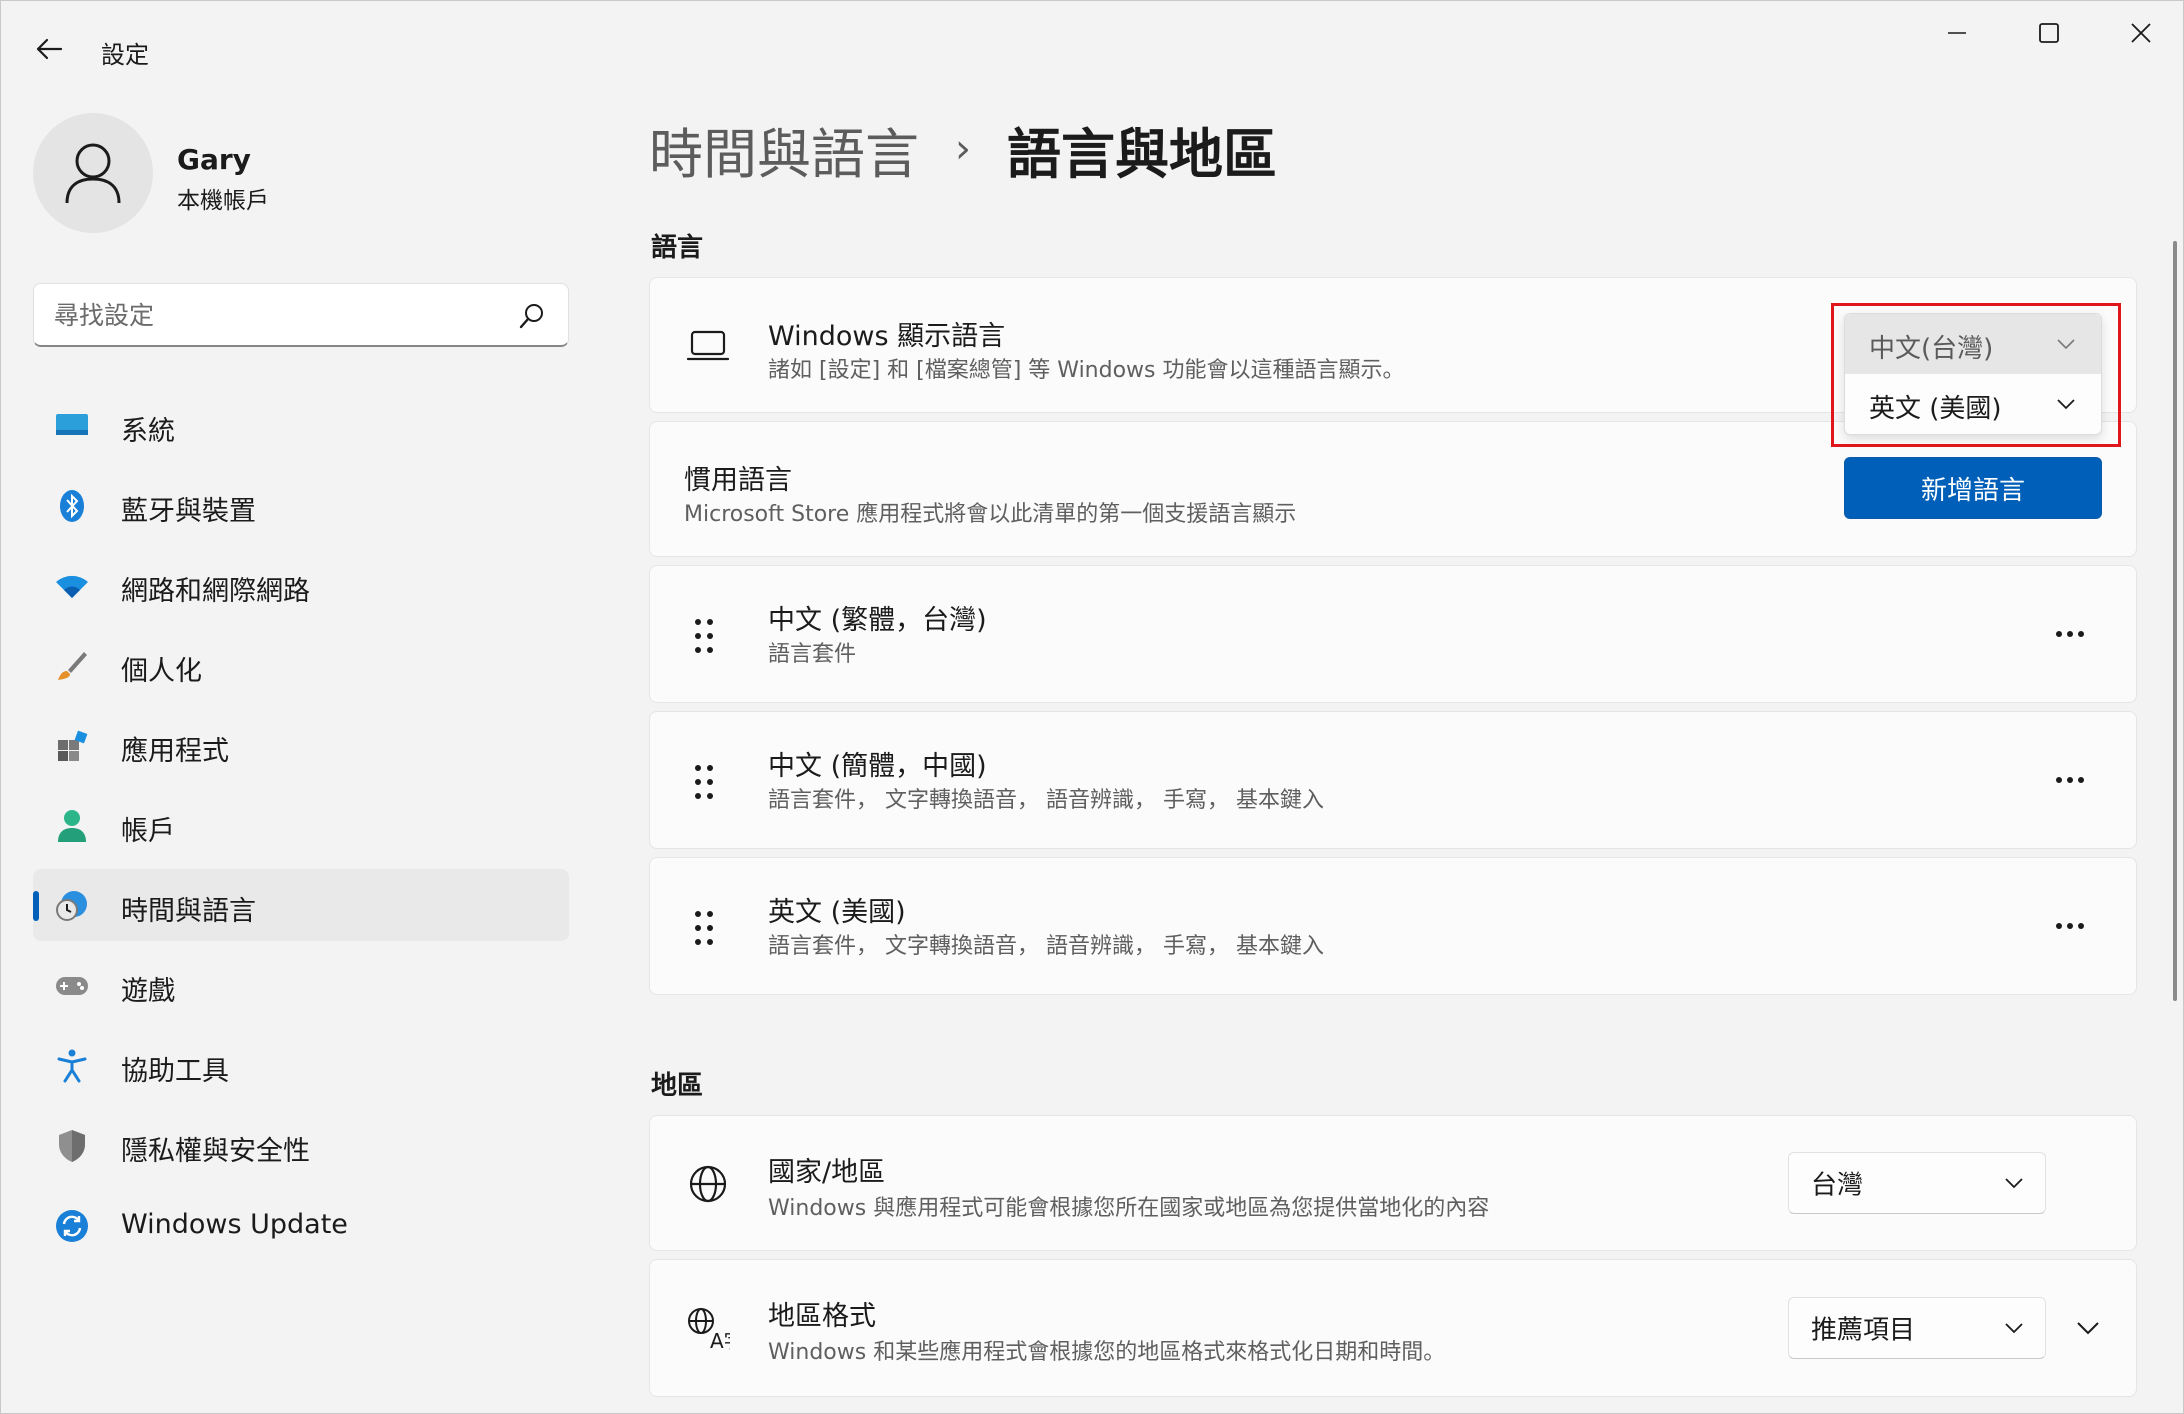 The image size is (2184, 1414). Describe the element at coordinates (887, 336) in the screenshot. I see `display-language-title: Windows 顯示語言` at that location.